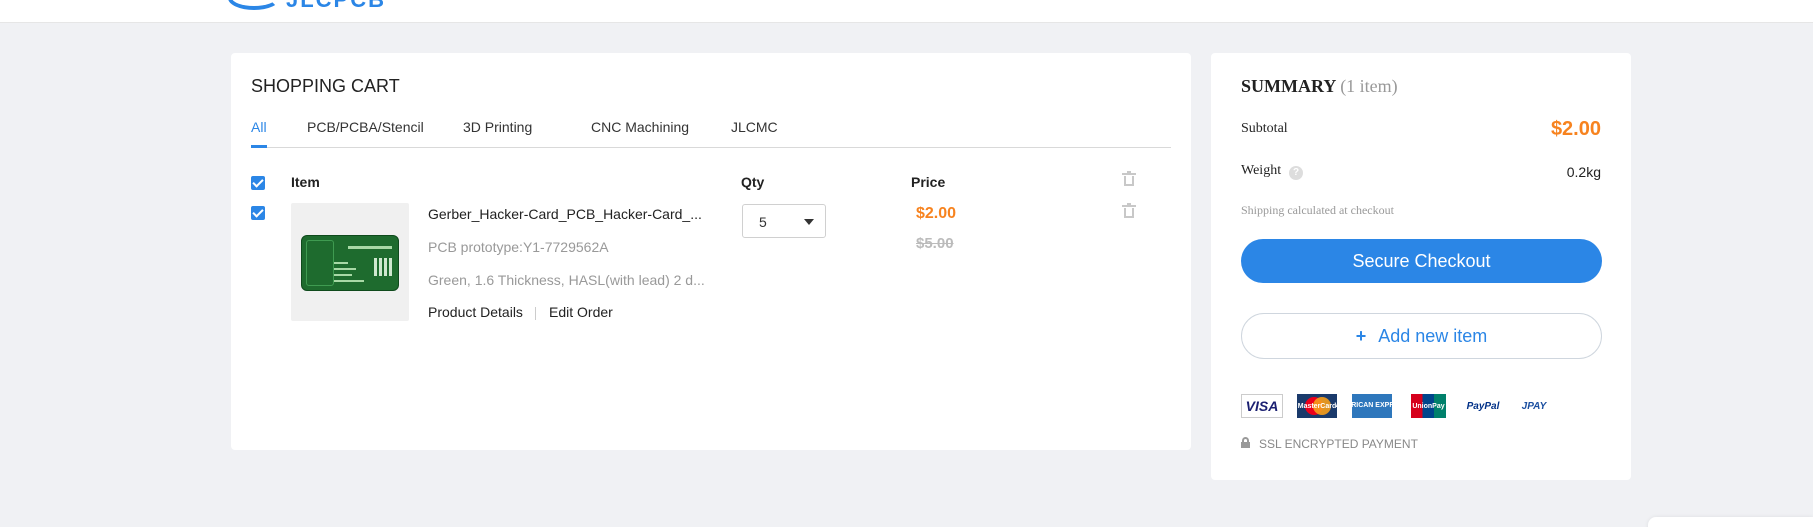 This screenshot has height=527, width=1813. What do you see at coordinates (784, 221) in the screenshot?
I see `quantity-select: 5` at bounding box center [784, 221].